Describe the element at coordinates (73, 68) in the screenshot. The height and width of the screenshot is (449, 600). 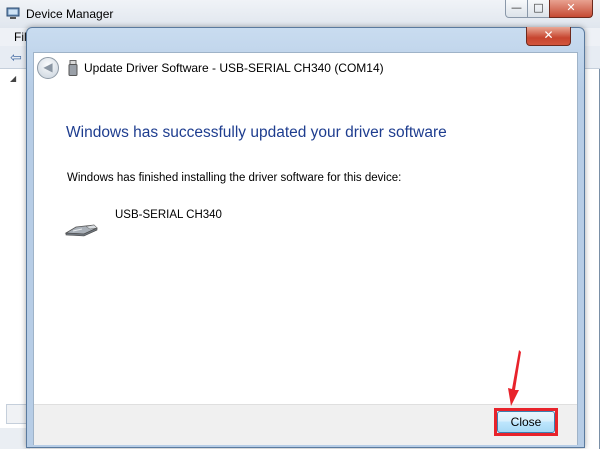
I see `usb-drive-icon` at that location.